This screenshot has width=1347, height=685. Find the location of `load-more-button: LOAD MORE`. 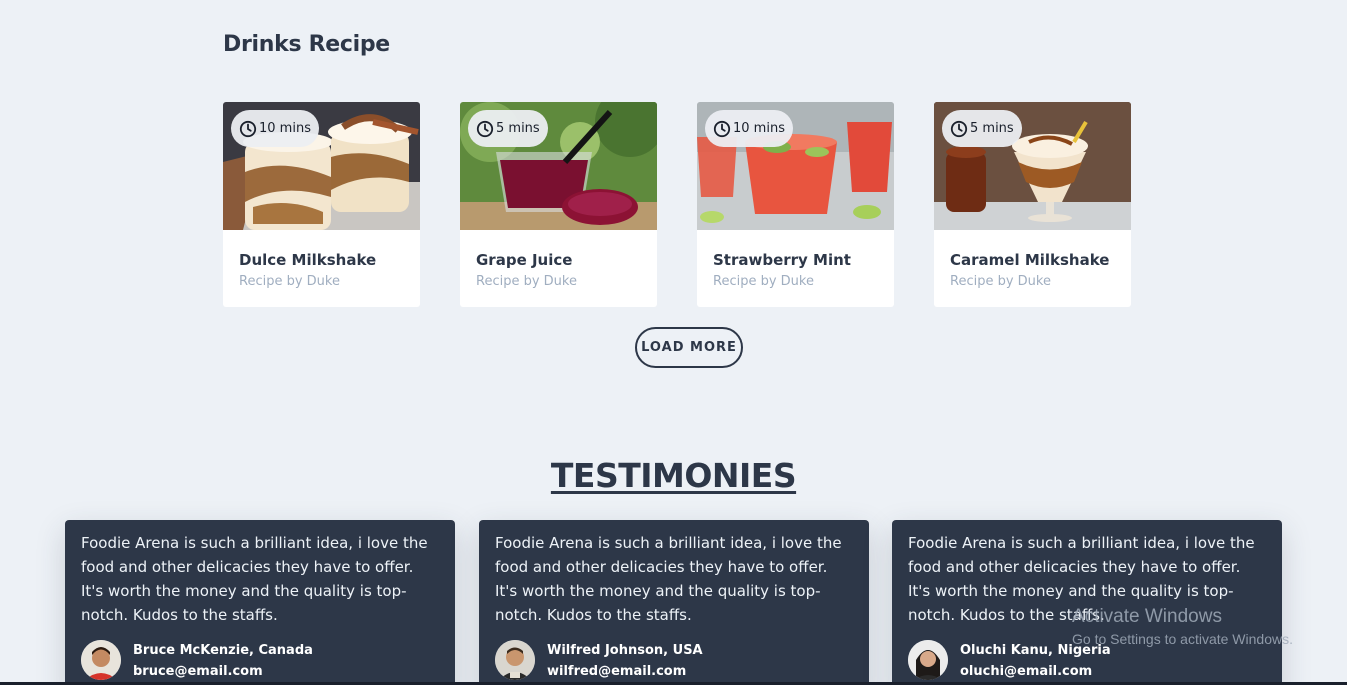

load-more-button: LOAD MORE is located at coordinates (689, 347).